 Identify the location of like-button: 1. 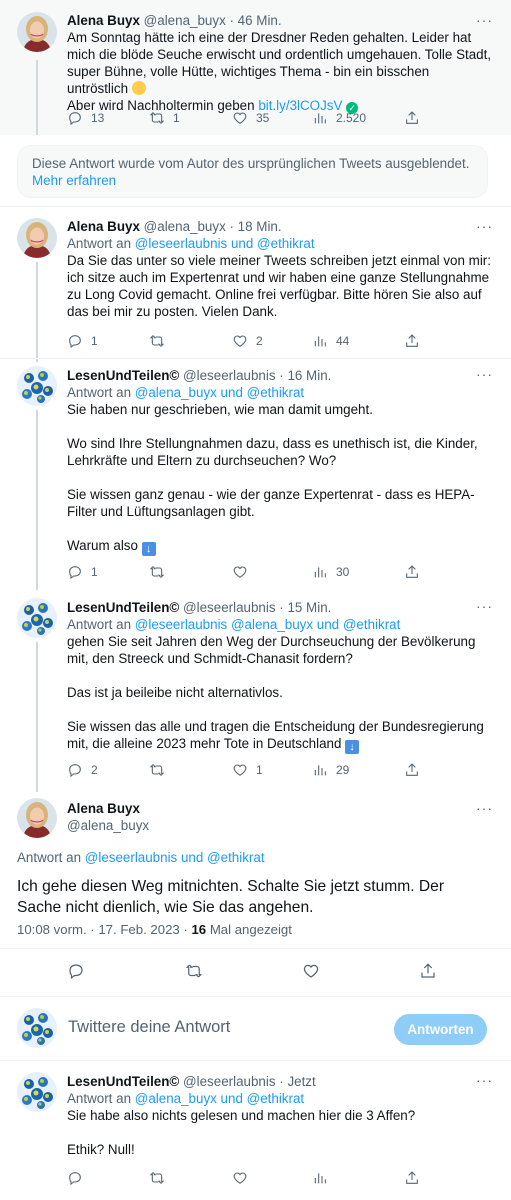
(247, 770).